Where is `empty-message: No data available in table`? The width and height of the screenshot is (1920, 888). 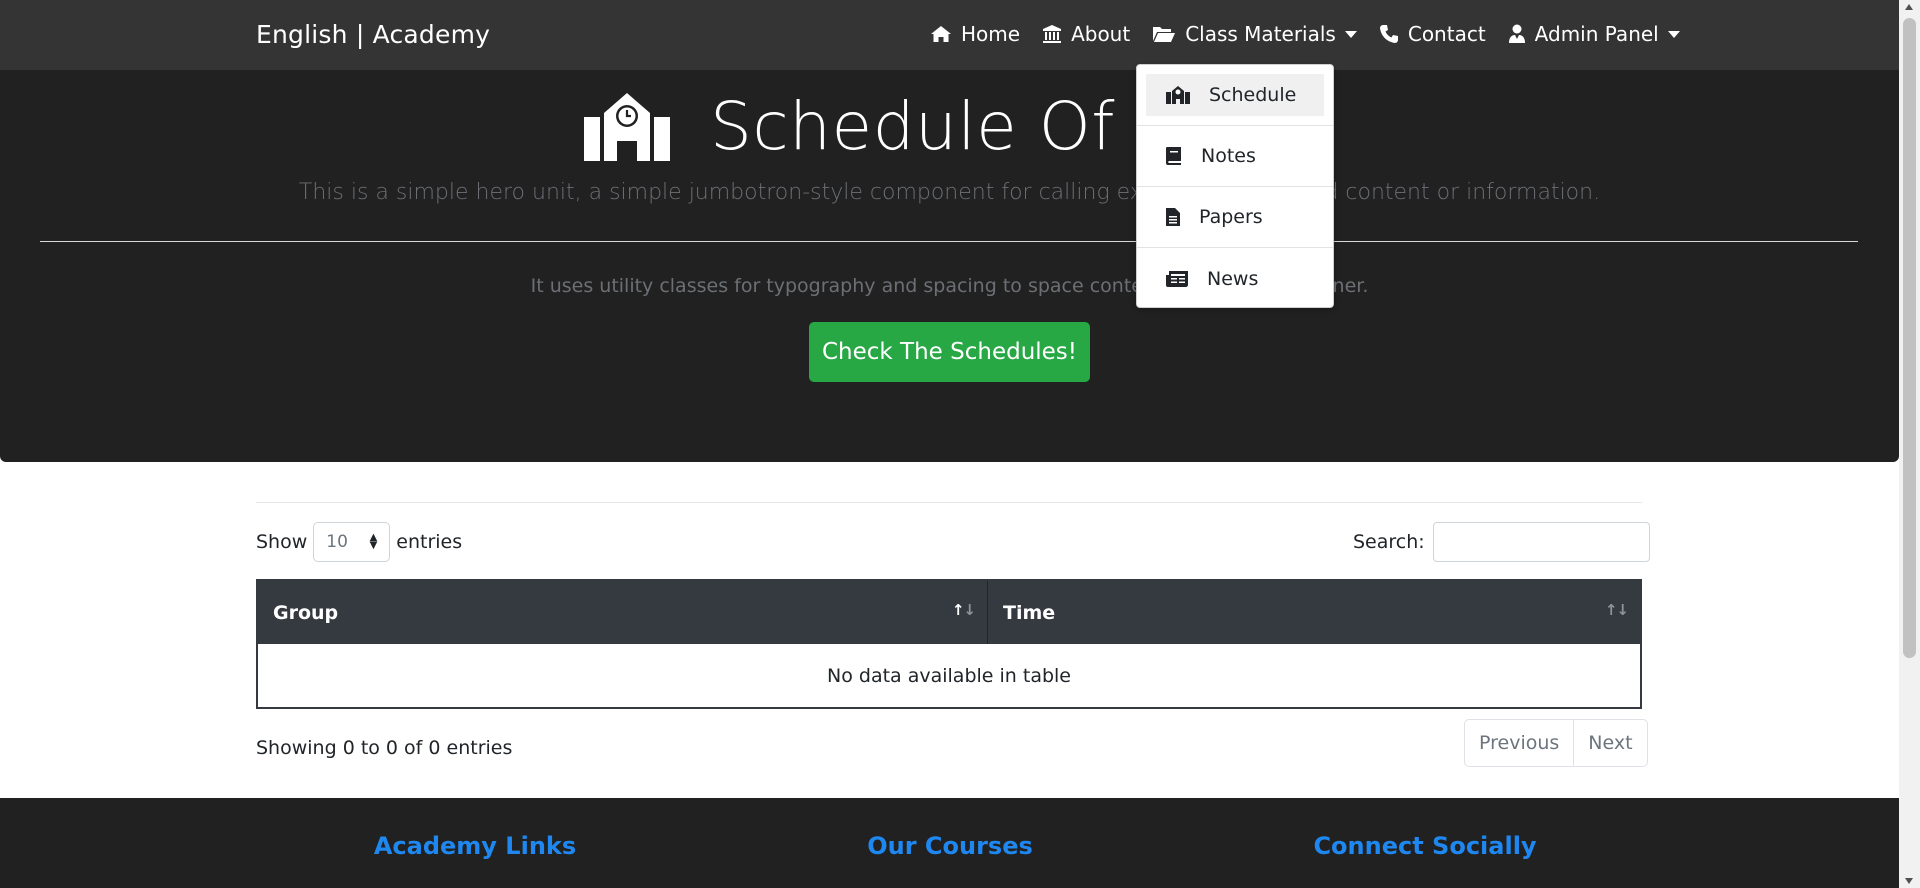 empty-message: No data available in table is located at coordinates (949, 675).